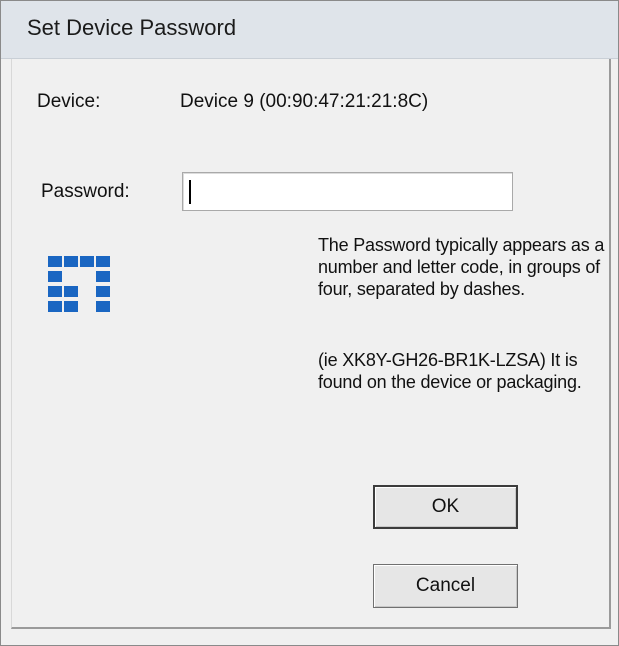 This screenshot has height=646, width=619. Describe the element at coordinates (445, 507) in the screenshot. I see `ok-button: OK` at that location.